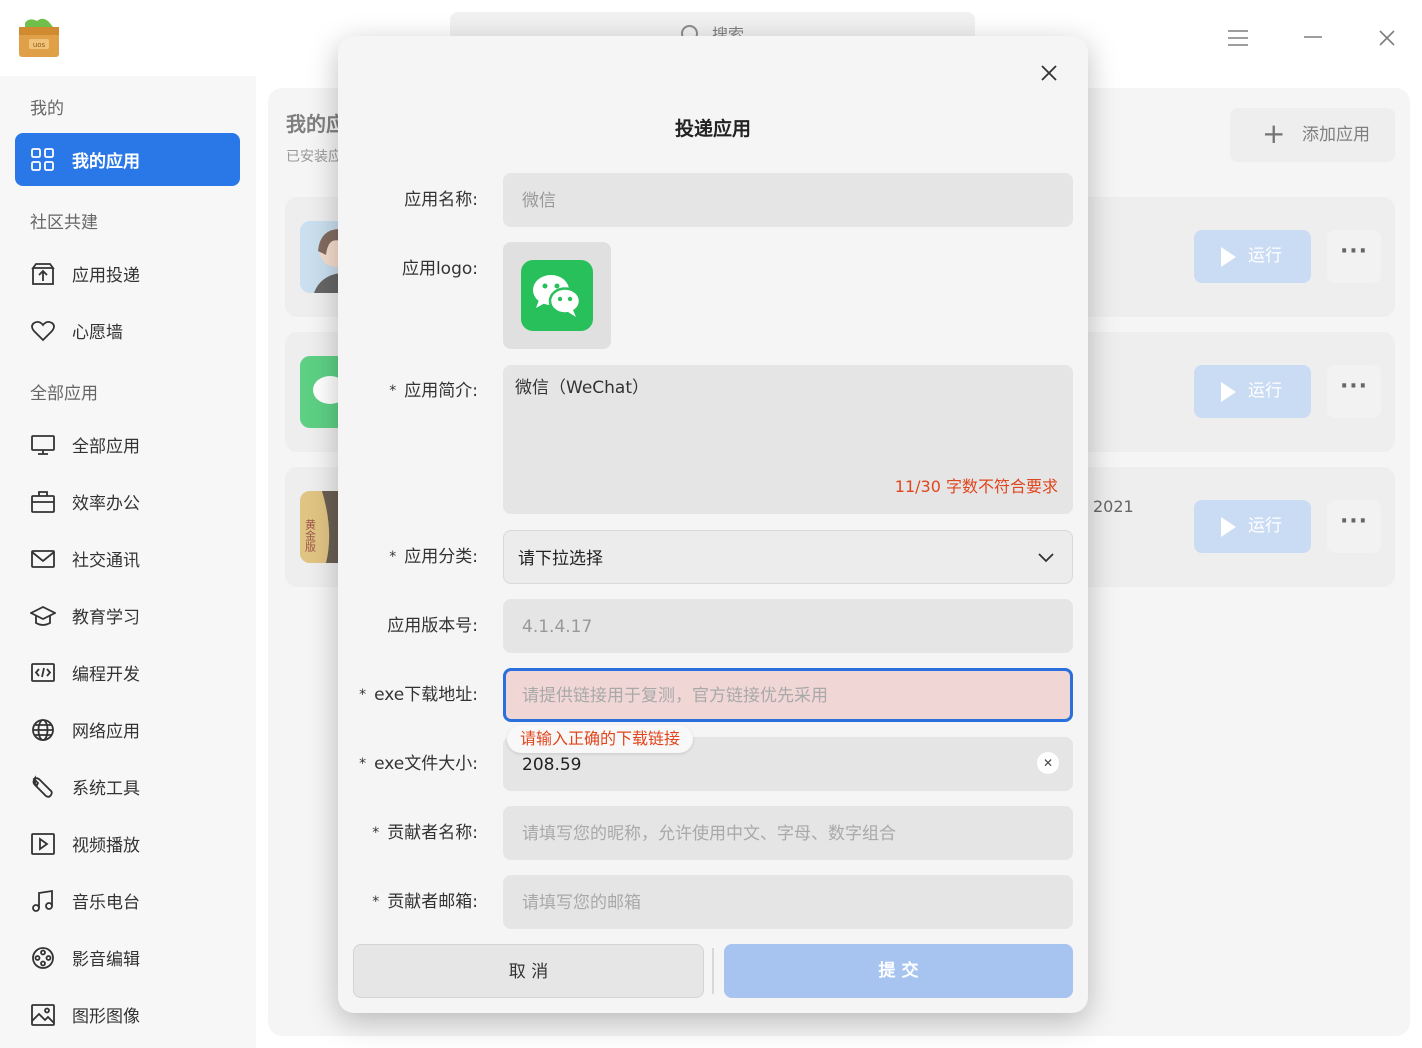 The image size is (1422, 1048). Describe the element at coordinates (97, 333) in the screenshot. I see `sidebar-item-label: 心愿墙` at that location.